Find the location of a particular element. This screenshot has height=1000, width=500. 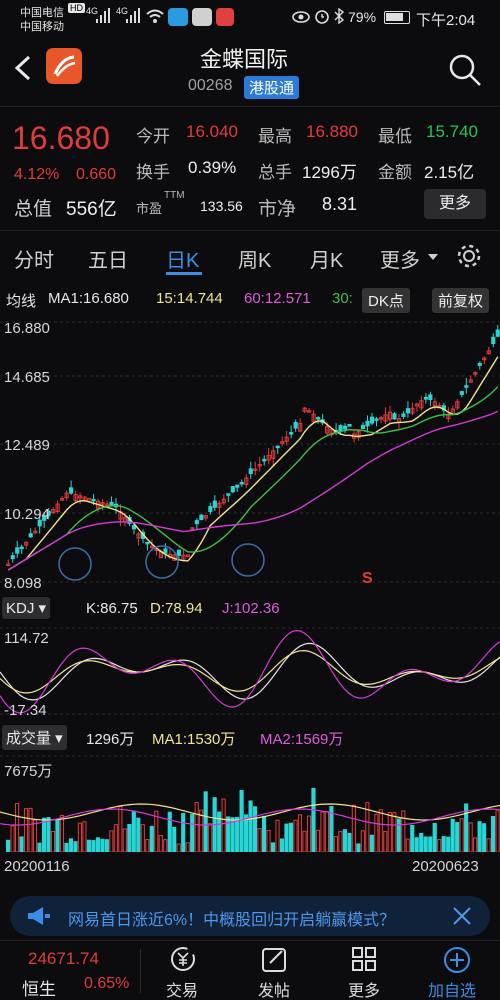

app-notify-icon is located at coordinates (178, 17).